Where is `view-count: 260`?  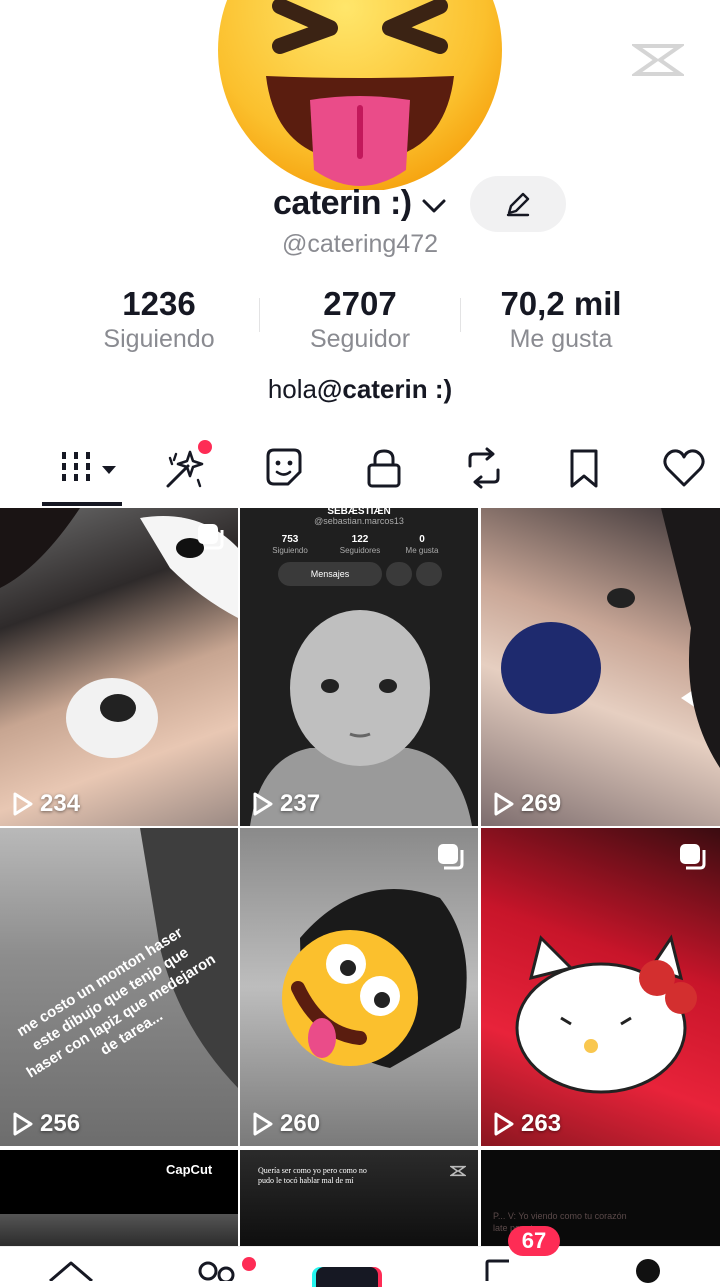 view-count: 260 is located at coordinates (286, 1124).